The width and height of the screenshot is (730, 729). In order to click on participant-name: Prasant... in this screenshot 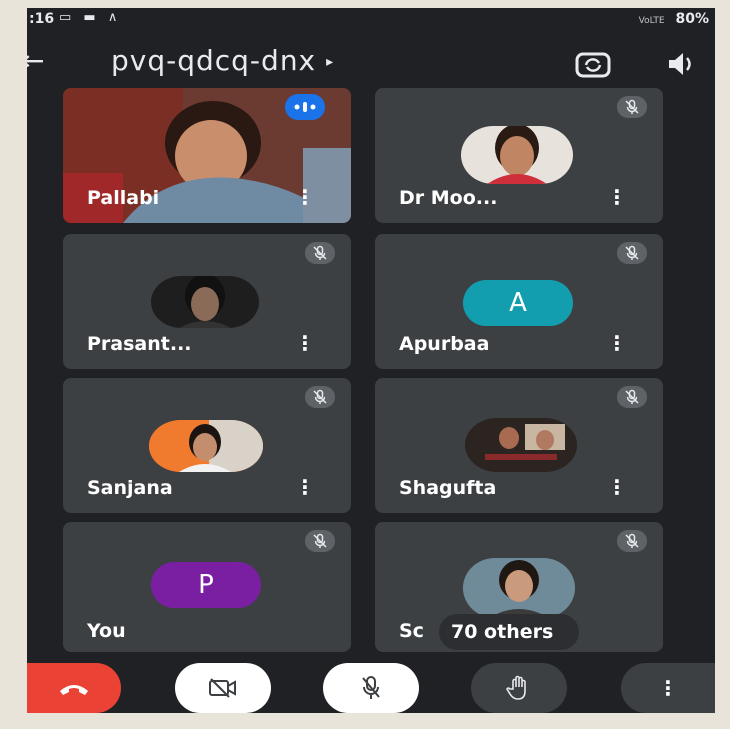, I will do `click(139, 344)`.